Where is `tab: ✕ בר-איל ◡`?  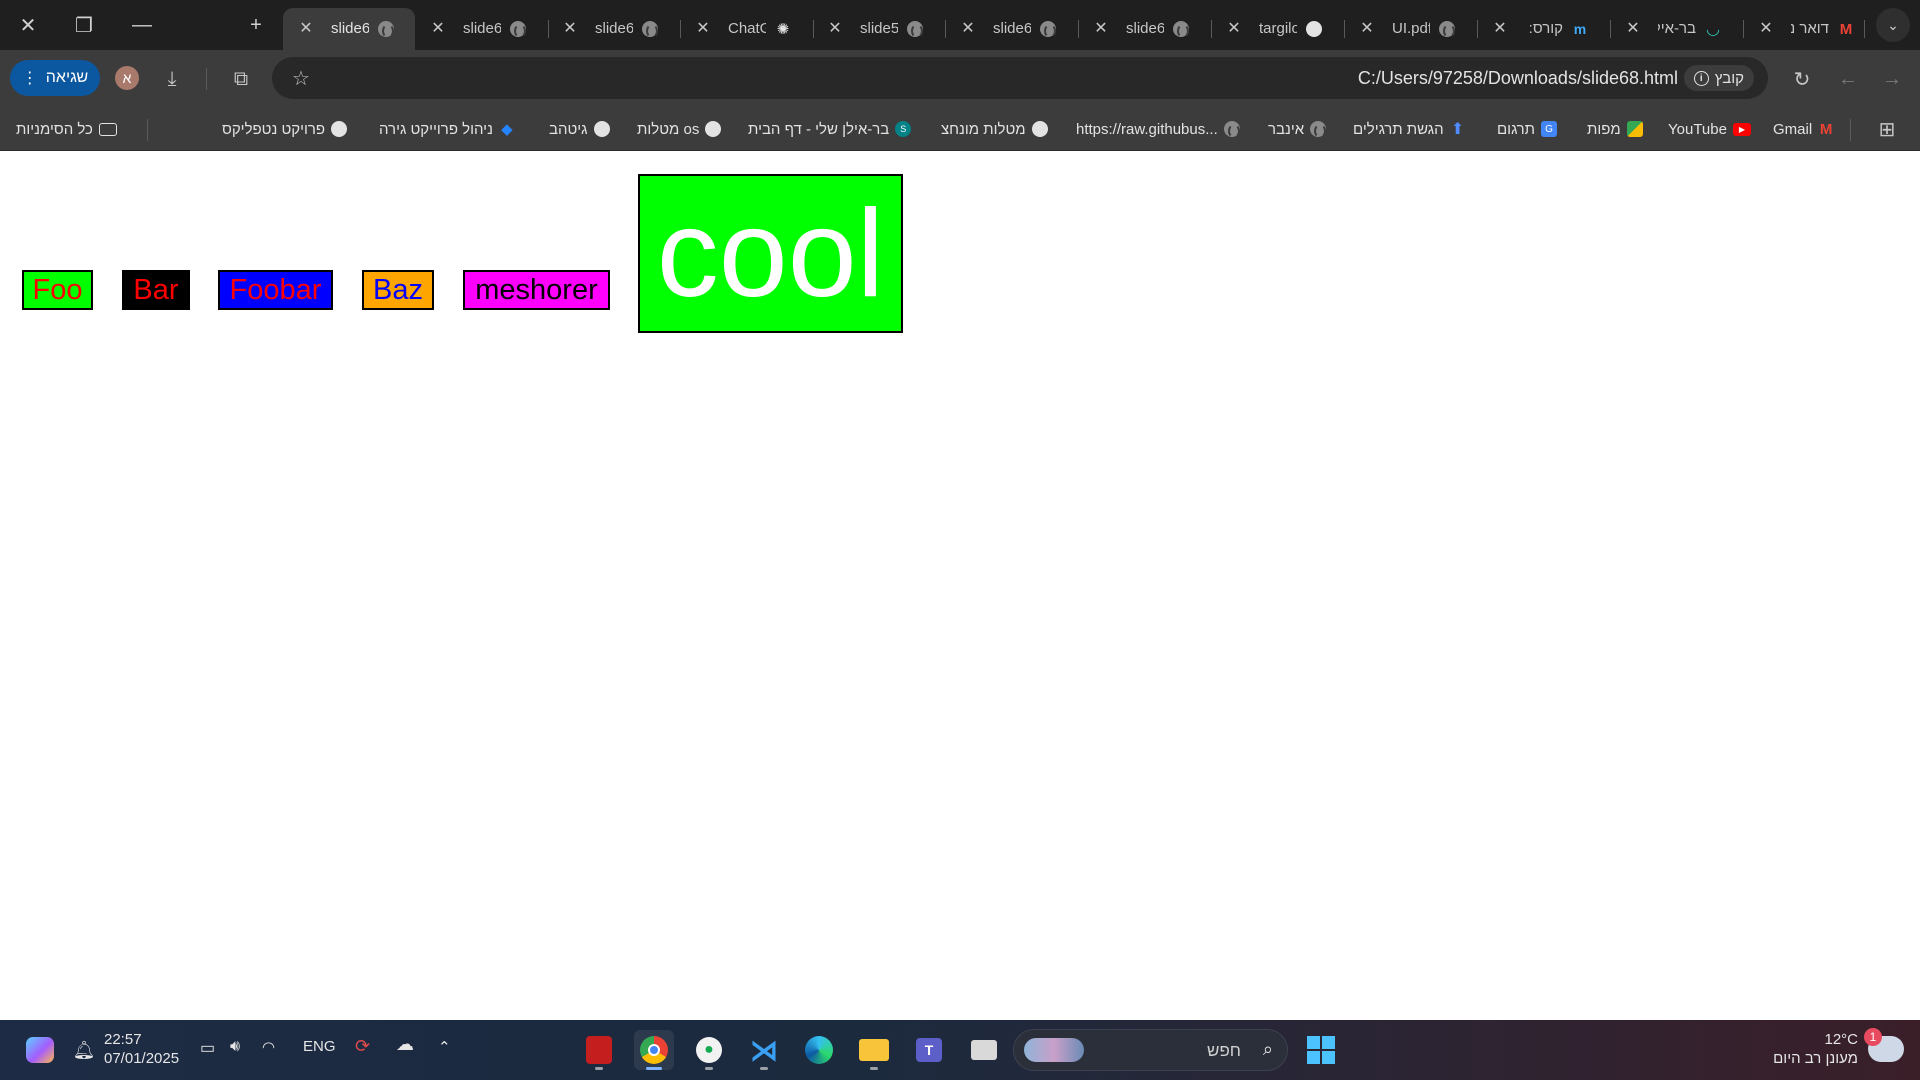
tab: ✕ בר-איל ◡ is located at coordinates (1677, 29).